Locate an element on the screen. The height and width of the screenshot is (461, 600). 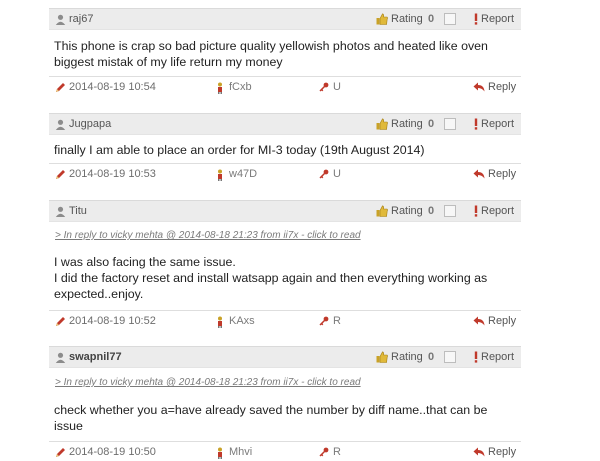
comment-line: expected..enjoy. is located at coordinates (99, 294).